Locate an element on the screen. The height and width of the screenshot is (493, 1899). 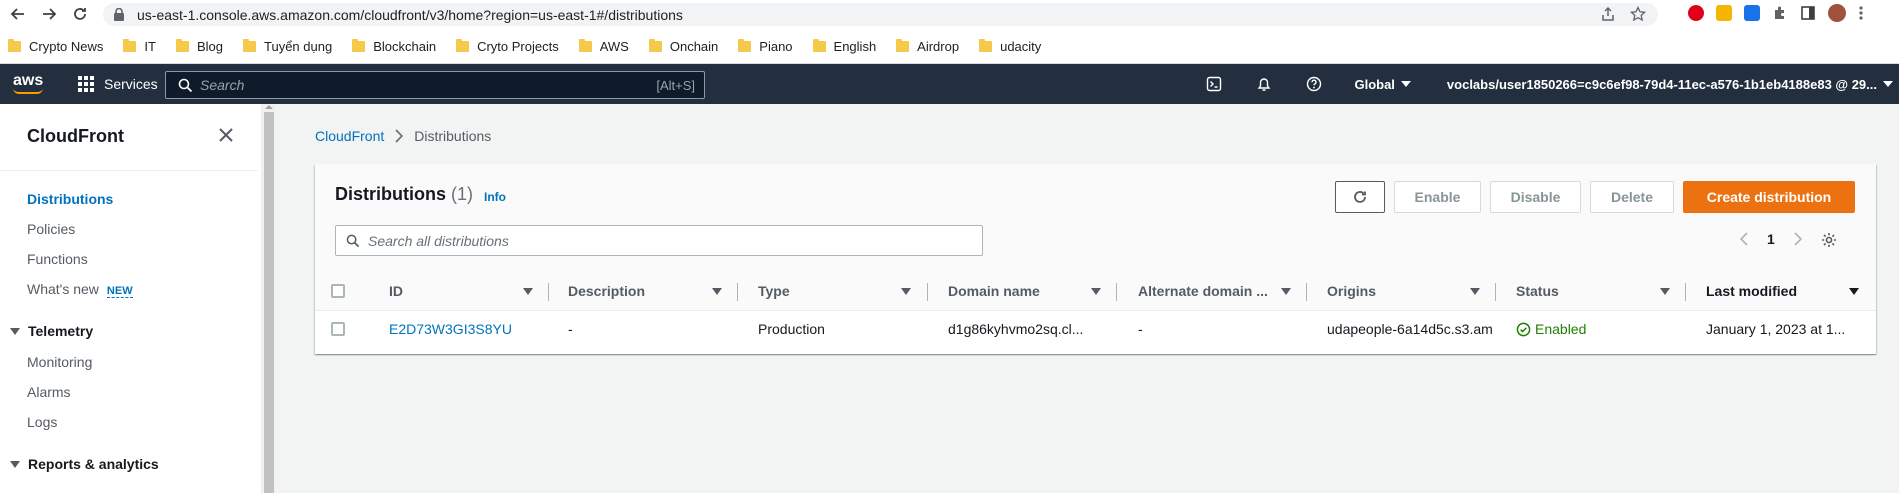
close-icon is located at coordinates (226, 135).